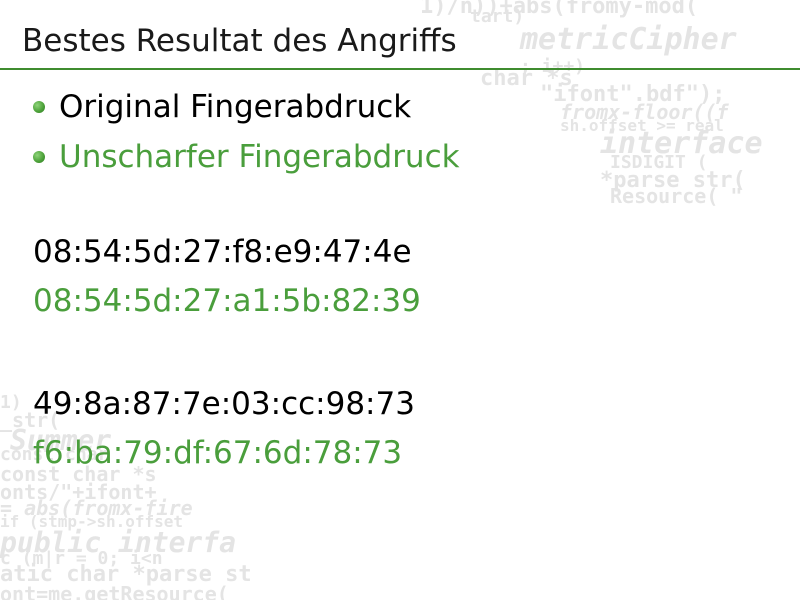 This screenshot has height=600, width=800. I want to click on fingerprint-original-2: 49:8a:87:7e:03:cc:98:73, so click(224, 404).